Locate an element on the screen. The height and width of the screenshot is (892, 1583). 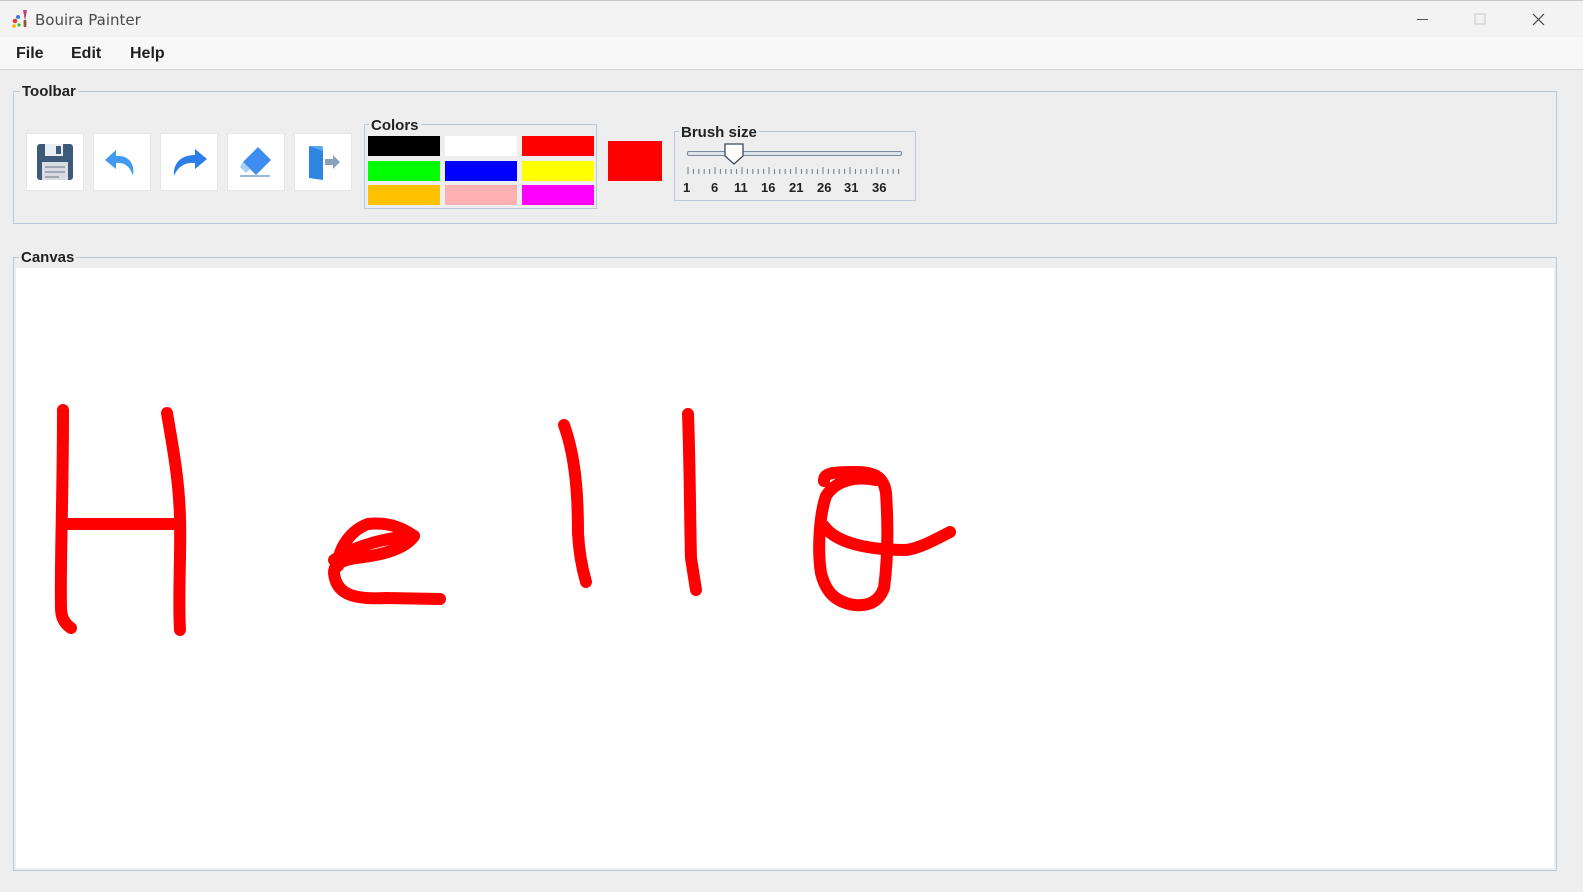
tick-label: 21 is located at coordinates (796, 187).